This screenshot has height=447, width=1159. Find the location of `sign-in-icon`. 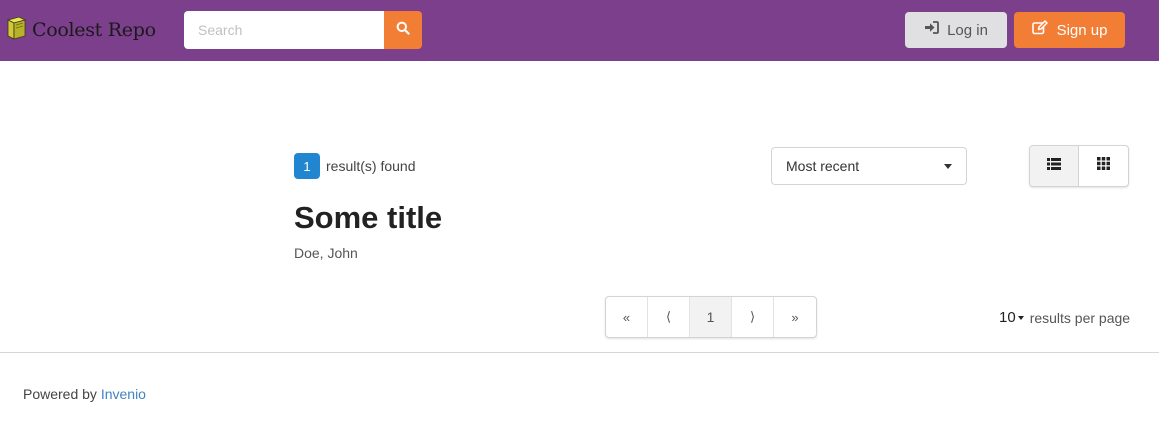

sign-in-icon is located at coordinates (931, 30).